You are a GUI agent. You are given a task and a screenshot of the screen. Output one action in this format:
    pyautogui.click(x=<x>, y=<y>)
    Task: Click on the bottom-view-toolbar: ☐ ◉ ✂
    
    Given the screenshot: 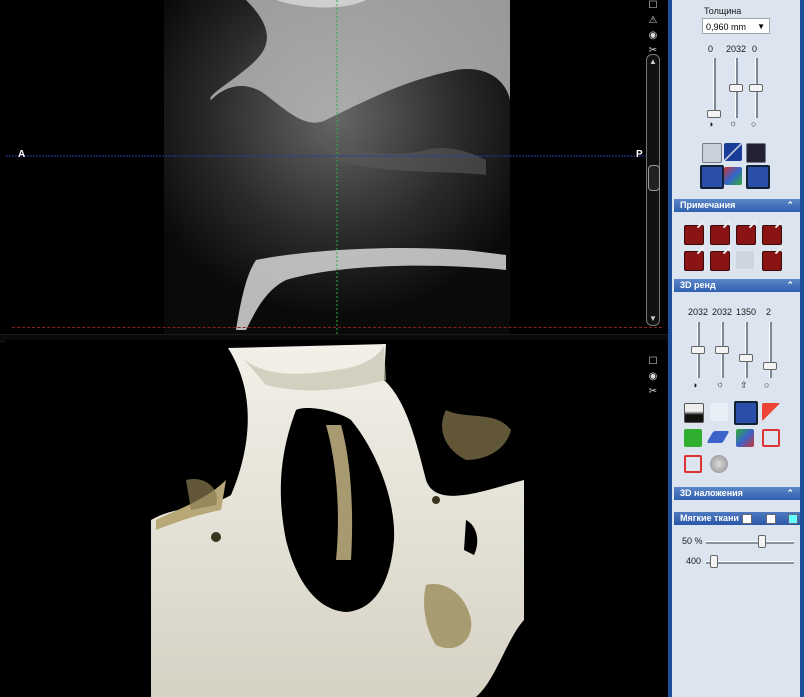 What is the action you would take?
    pyautogui.click(x=653, y=377)
    